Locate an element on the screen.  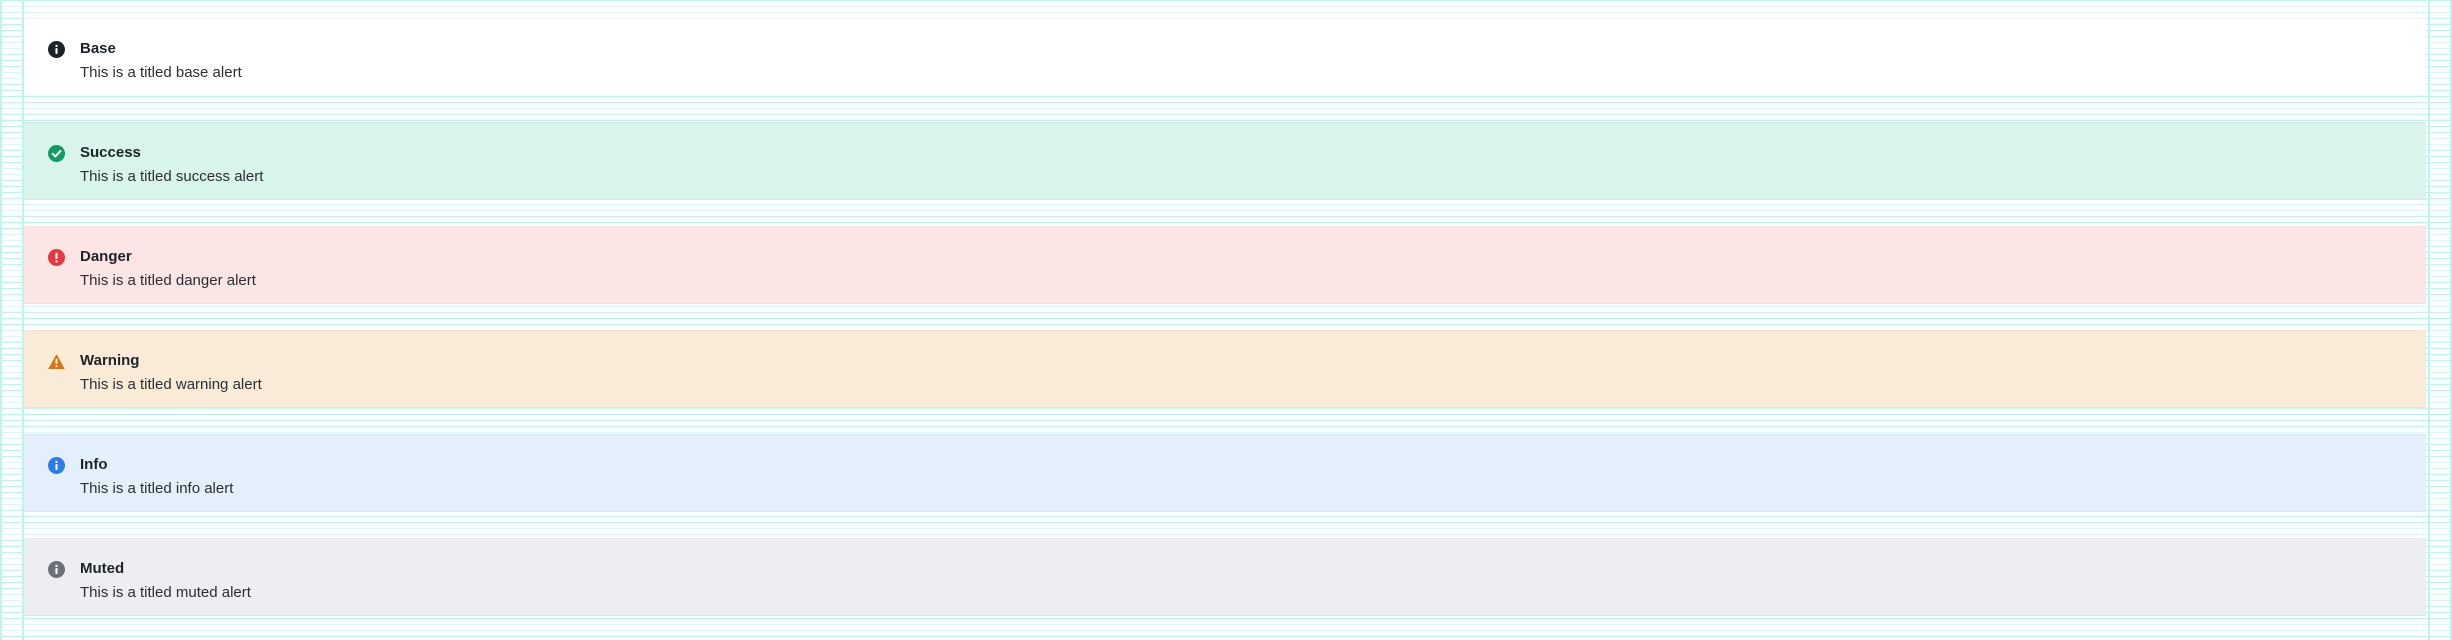
alert-base: Base This is a titled base alert is located at coordinates (1225, 57).